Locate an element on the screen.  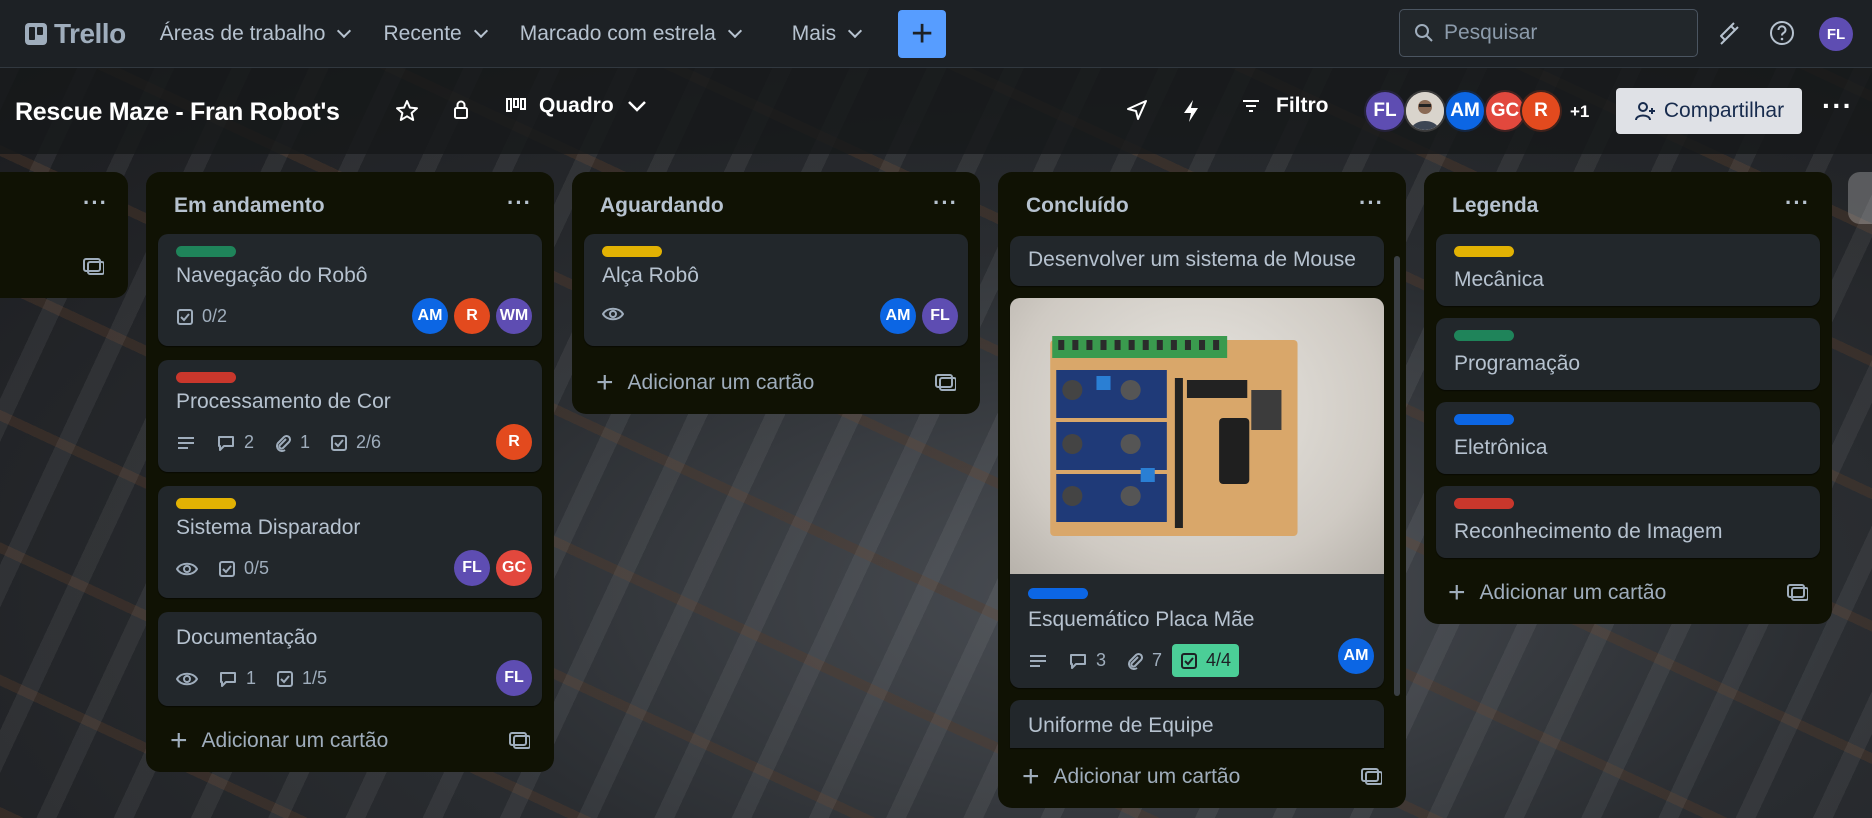
create-button: + is located at coordinates (922, 33).